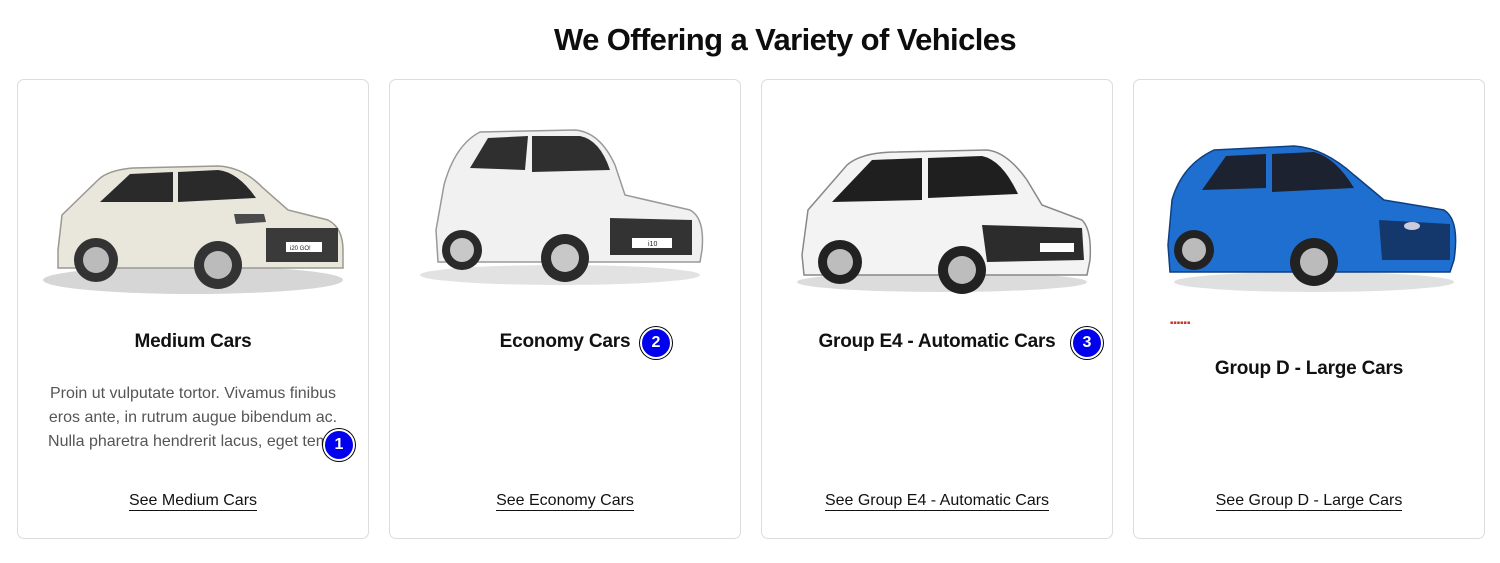 This screenshot has height=563, width=1500. Describe the element at coordinates (937, 341) in the screenshot. I see `card-title: Group E4 - Automatic Cars` at that location.